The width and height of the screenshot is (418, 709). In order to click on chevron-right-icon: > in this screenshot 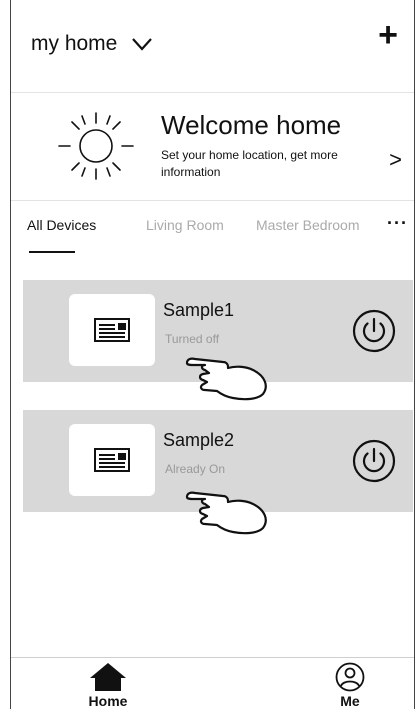, I will do `click(395, 160)`.